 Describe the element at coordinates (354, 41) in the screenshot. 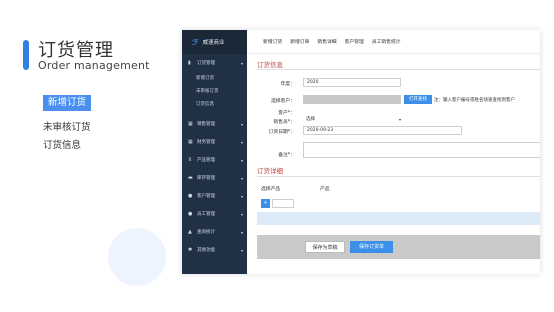

I see `topnav-item: 客户管理` at that location.